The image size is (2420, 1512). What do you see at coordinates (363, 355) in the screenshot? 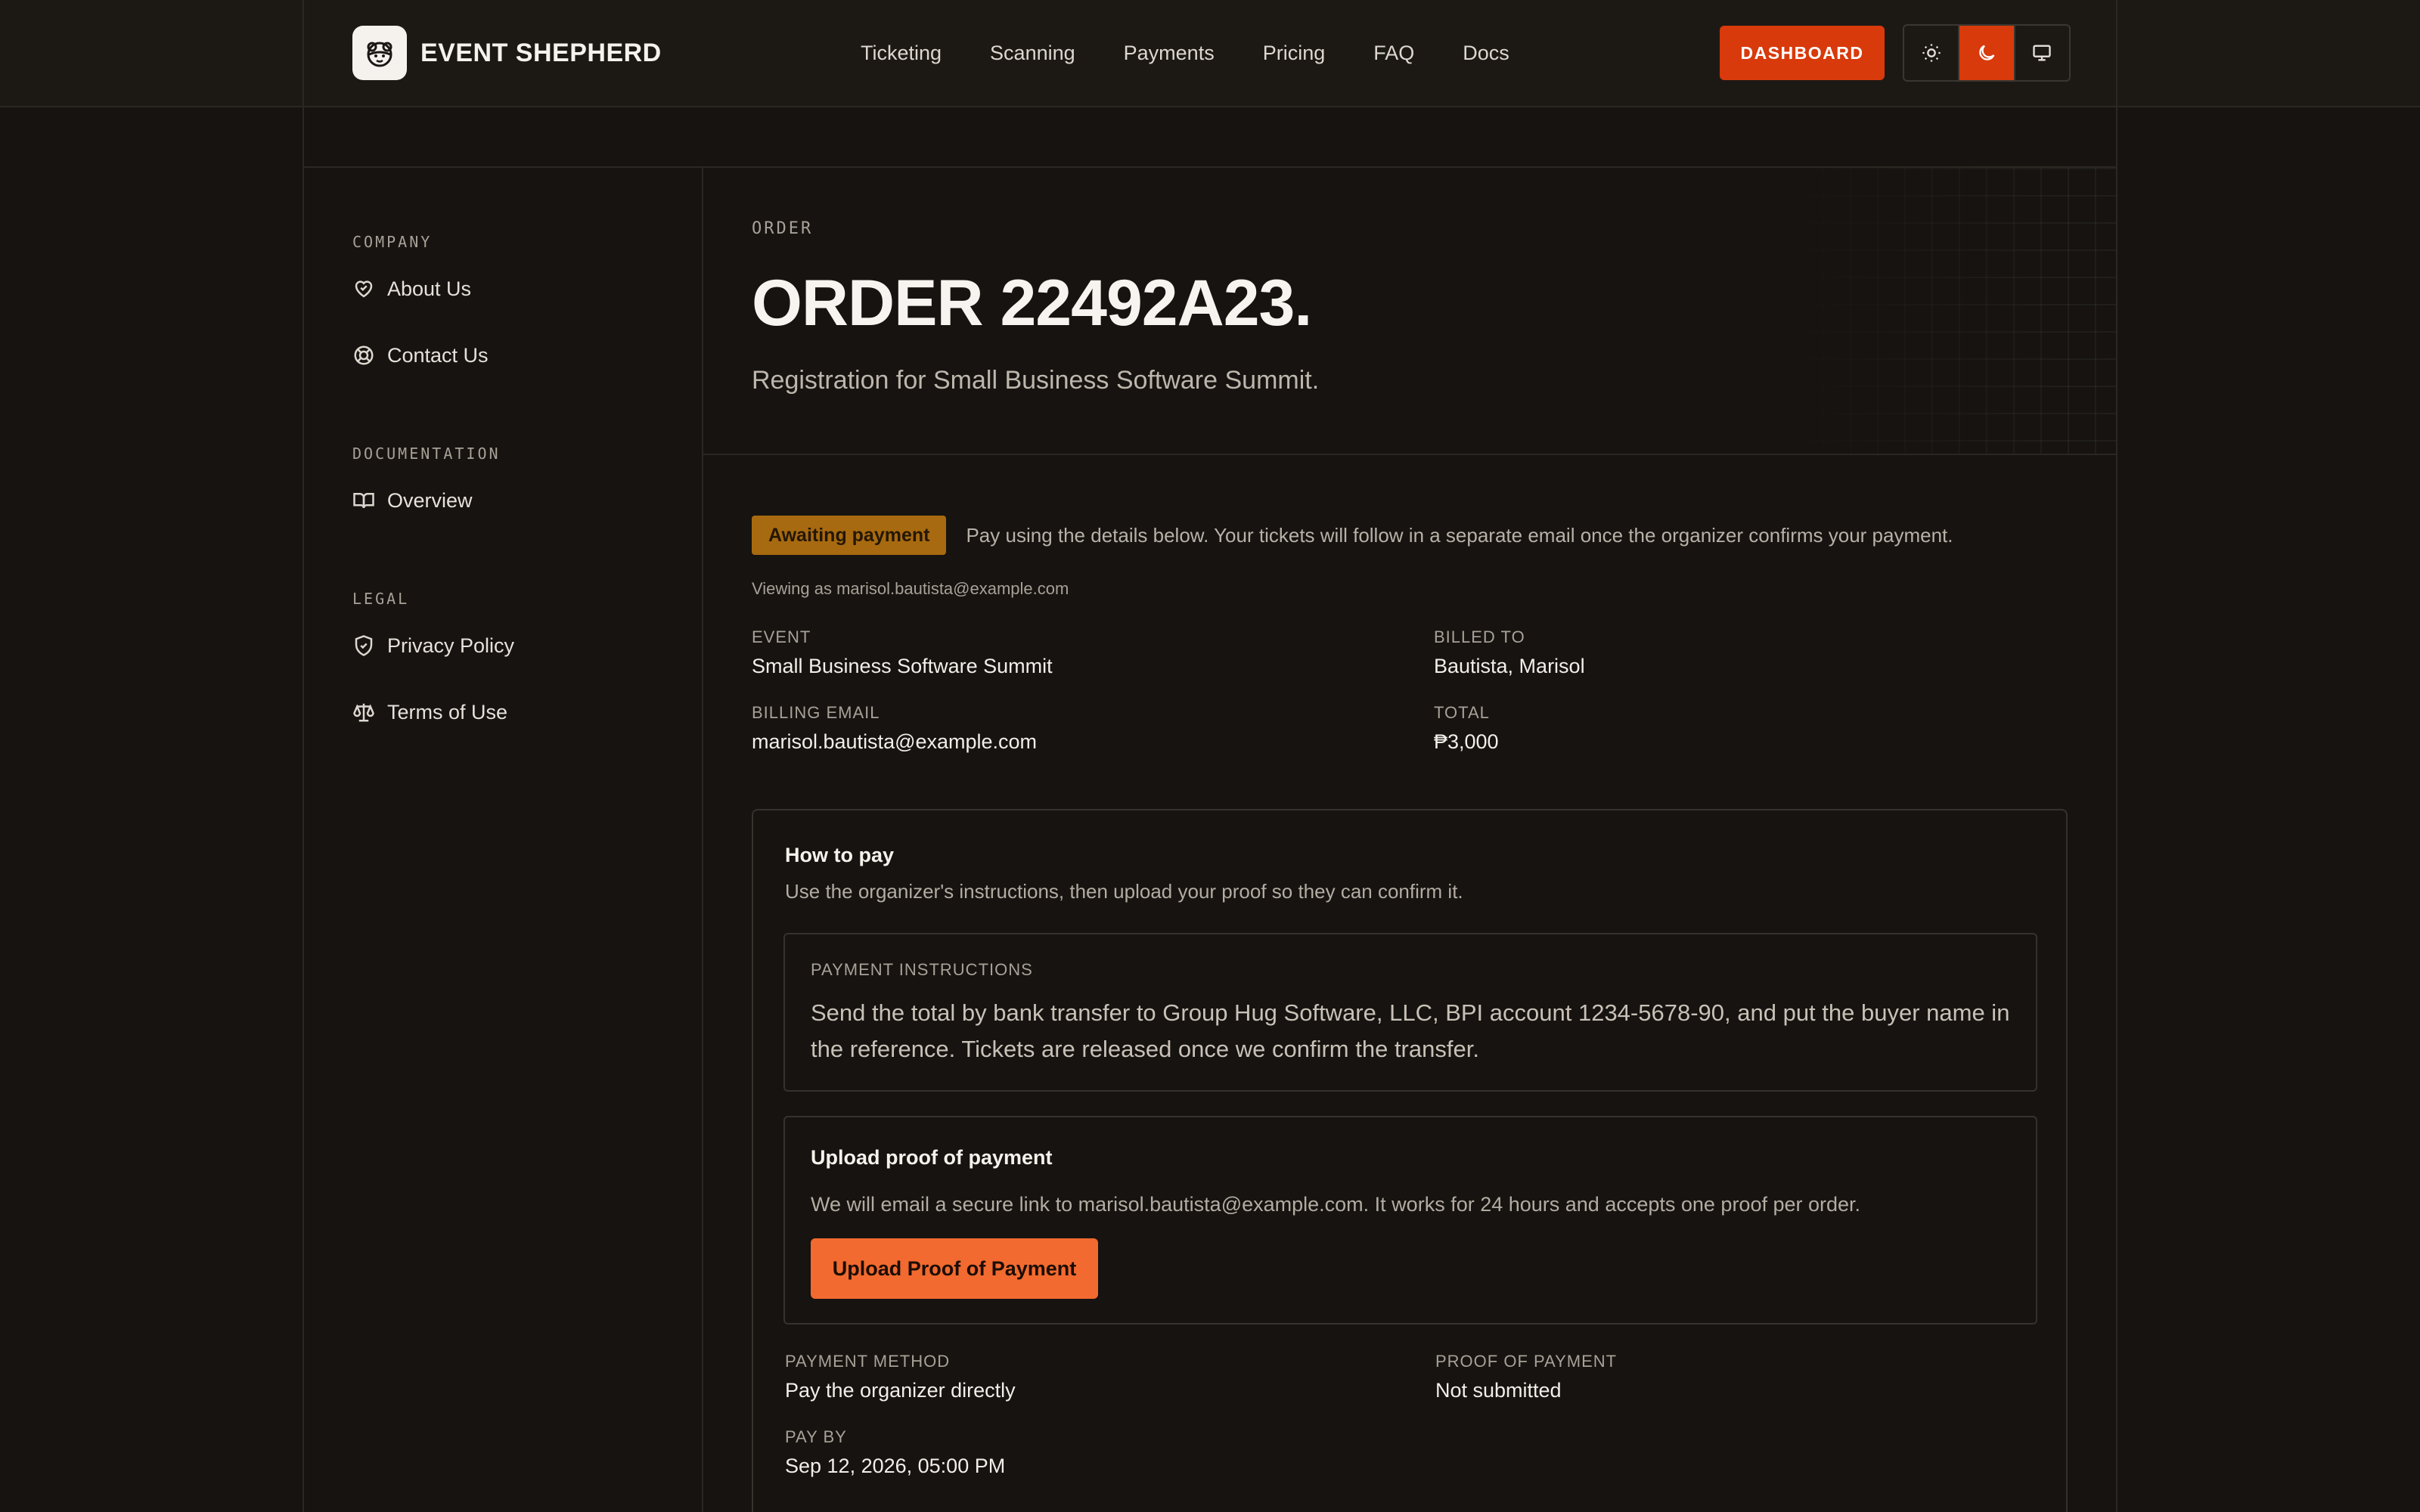
I see `lifebuoy-icon` at bounding box center [363, 355].